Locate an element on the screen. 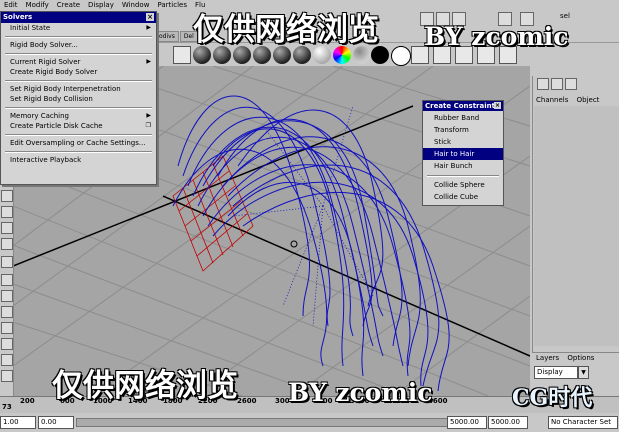  menu-item-particle-disk-cache: Create Particle Disk Cache ❐ is located at coordinates (78, 126).